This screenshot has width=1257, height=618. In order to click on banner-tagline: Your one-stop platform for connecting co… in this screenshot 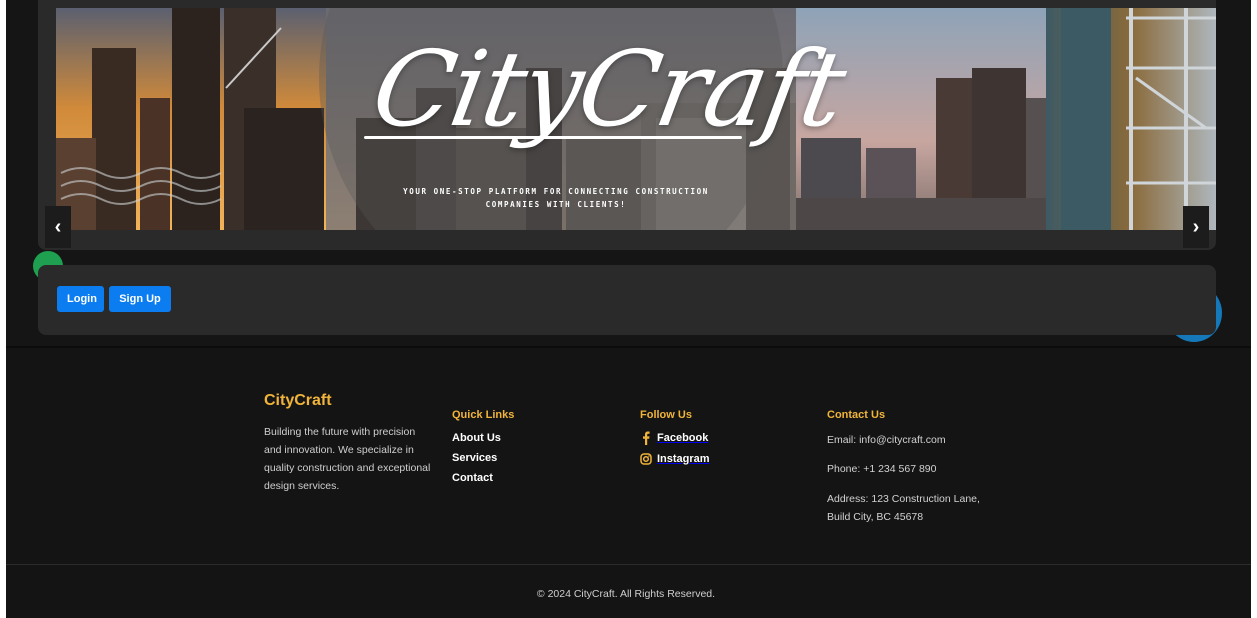, I will do `click(556, 198)`.